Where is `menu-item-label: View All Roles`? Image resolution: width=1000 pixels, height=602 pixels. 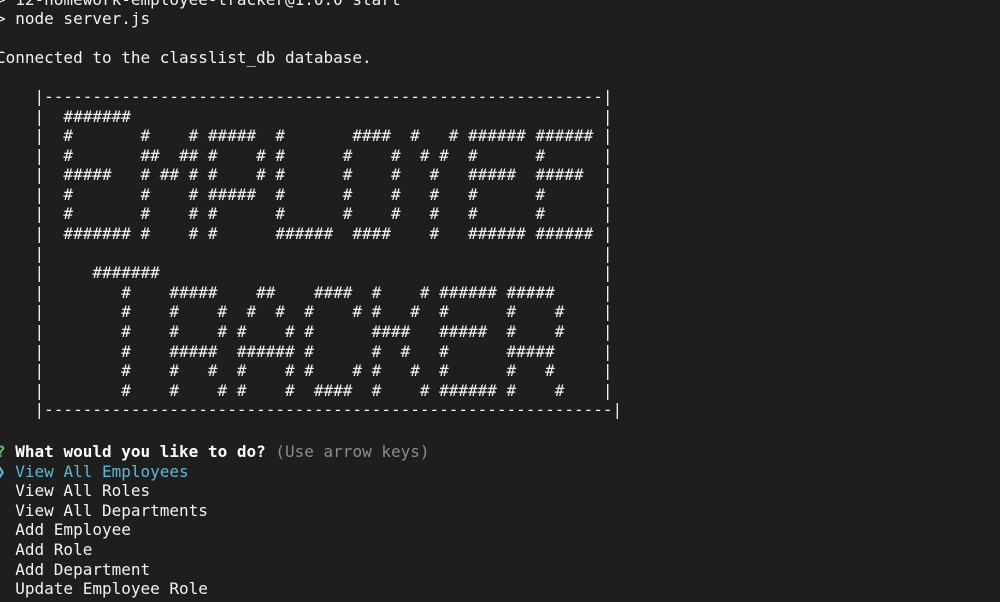 menu-item-label: View All Roles is located at coordinates (83, 490).